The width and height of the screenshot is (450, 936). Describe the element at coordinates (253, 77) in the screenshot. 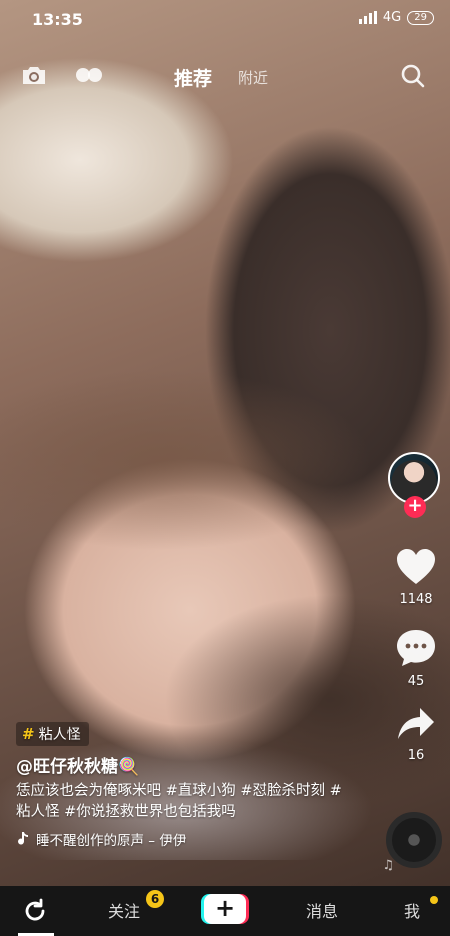

I see `tab-nearby: 附近` at that location.